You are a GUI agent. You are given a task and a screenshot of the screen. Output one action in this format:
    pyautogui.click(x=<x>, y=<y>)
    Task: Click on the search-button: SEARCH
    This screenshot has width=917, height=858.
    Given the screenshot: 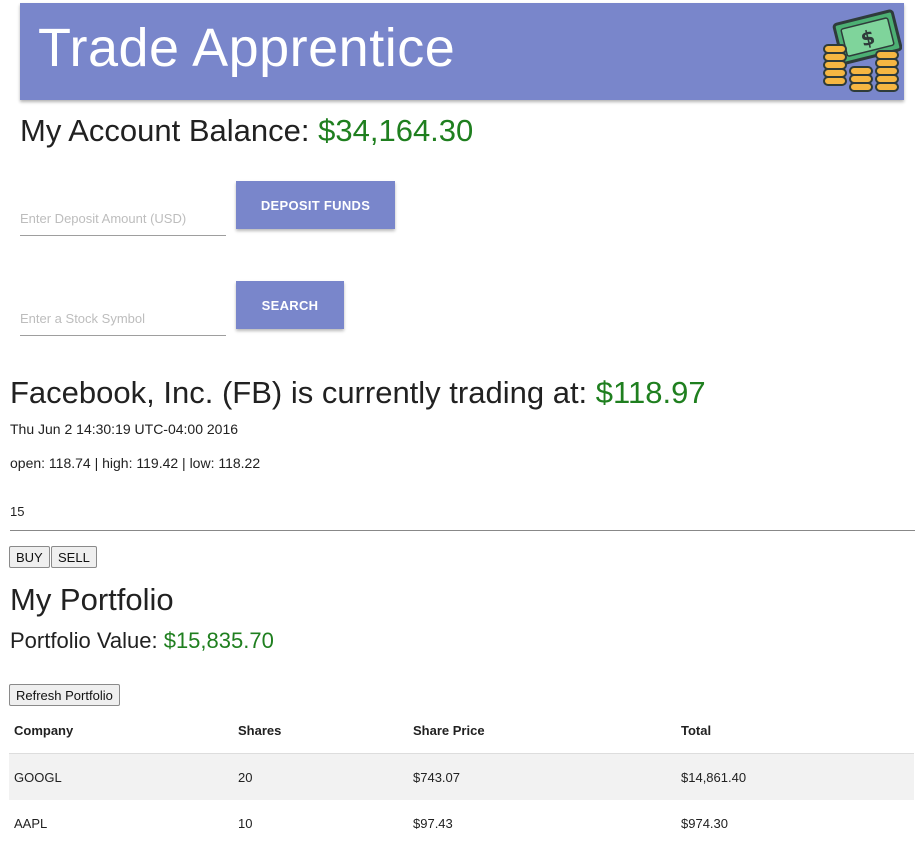 What is the action you would take?
    pyautogui.click(x=290, y=305)
    